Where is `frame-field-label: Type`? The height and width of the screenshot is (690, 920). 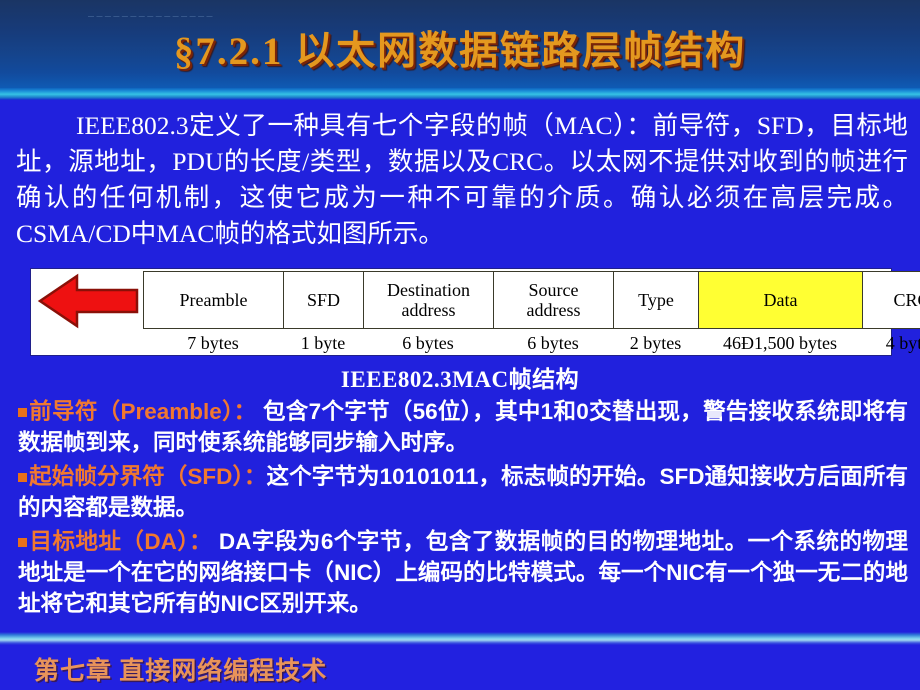 frame-field-label: Type is located at coordinates (656, 300).